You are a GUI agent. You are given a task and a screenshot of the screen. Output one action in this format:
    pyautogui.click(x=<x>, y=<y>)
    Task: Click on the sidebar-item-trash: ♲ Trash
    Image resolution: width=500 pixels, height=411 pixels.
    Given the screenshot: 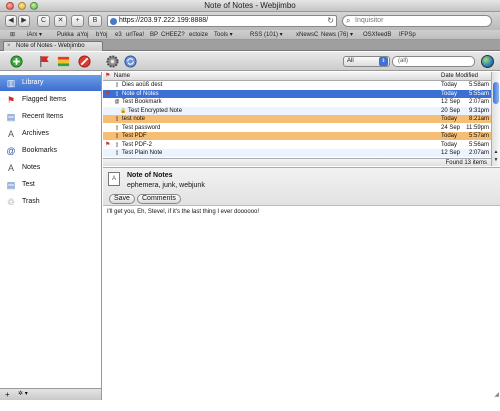 What is the action you would take?
    pyautogui.click(x=50, y=202)
    